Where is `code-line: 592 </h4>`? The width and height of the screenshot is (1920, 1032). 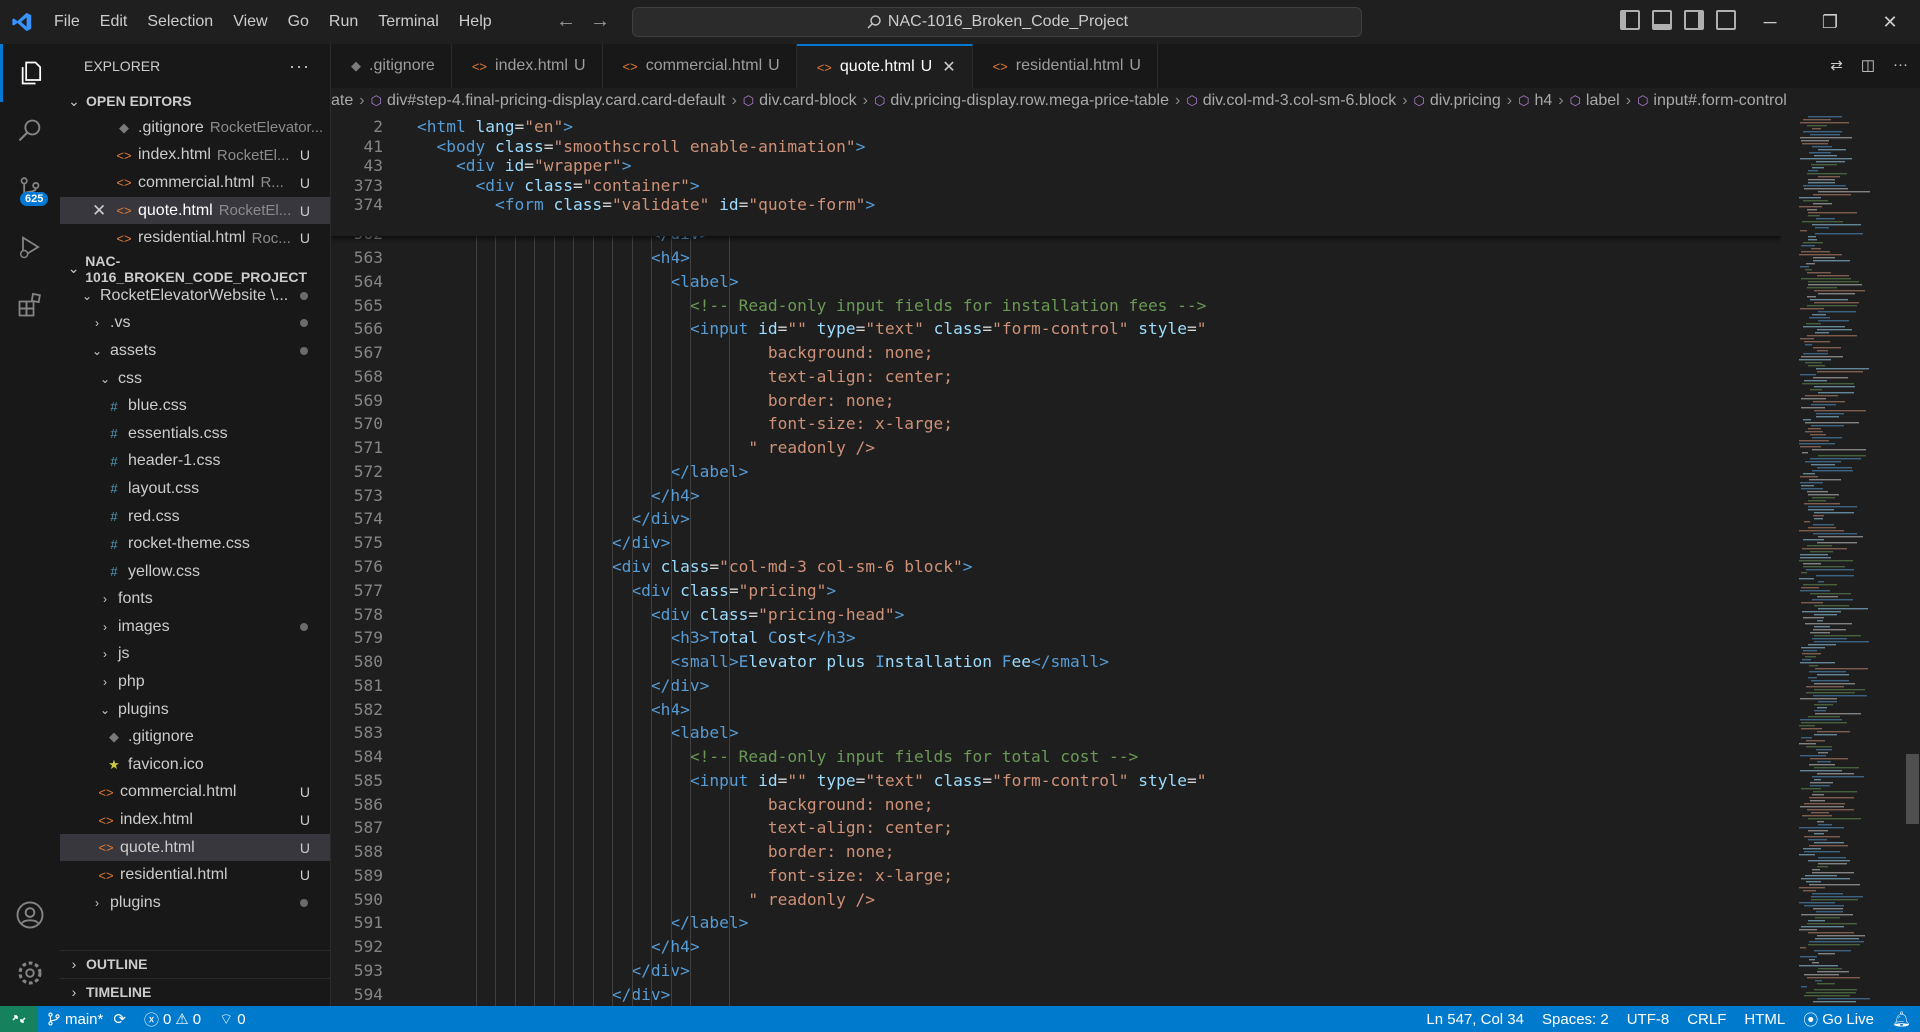
code-line: 592 </h4> is located at coordinates (1056, 947).